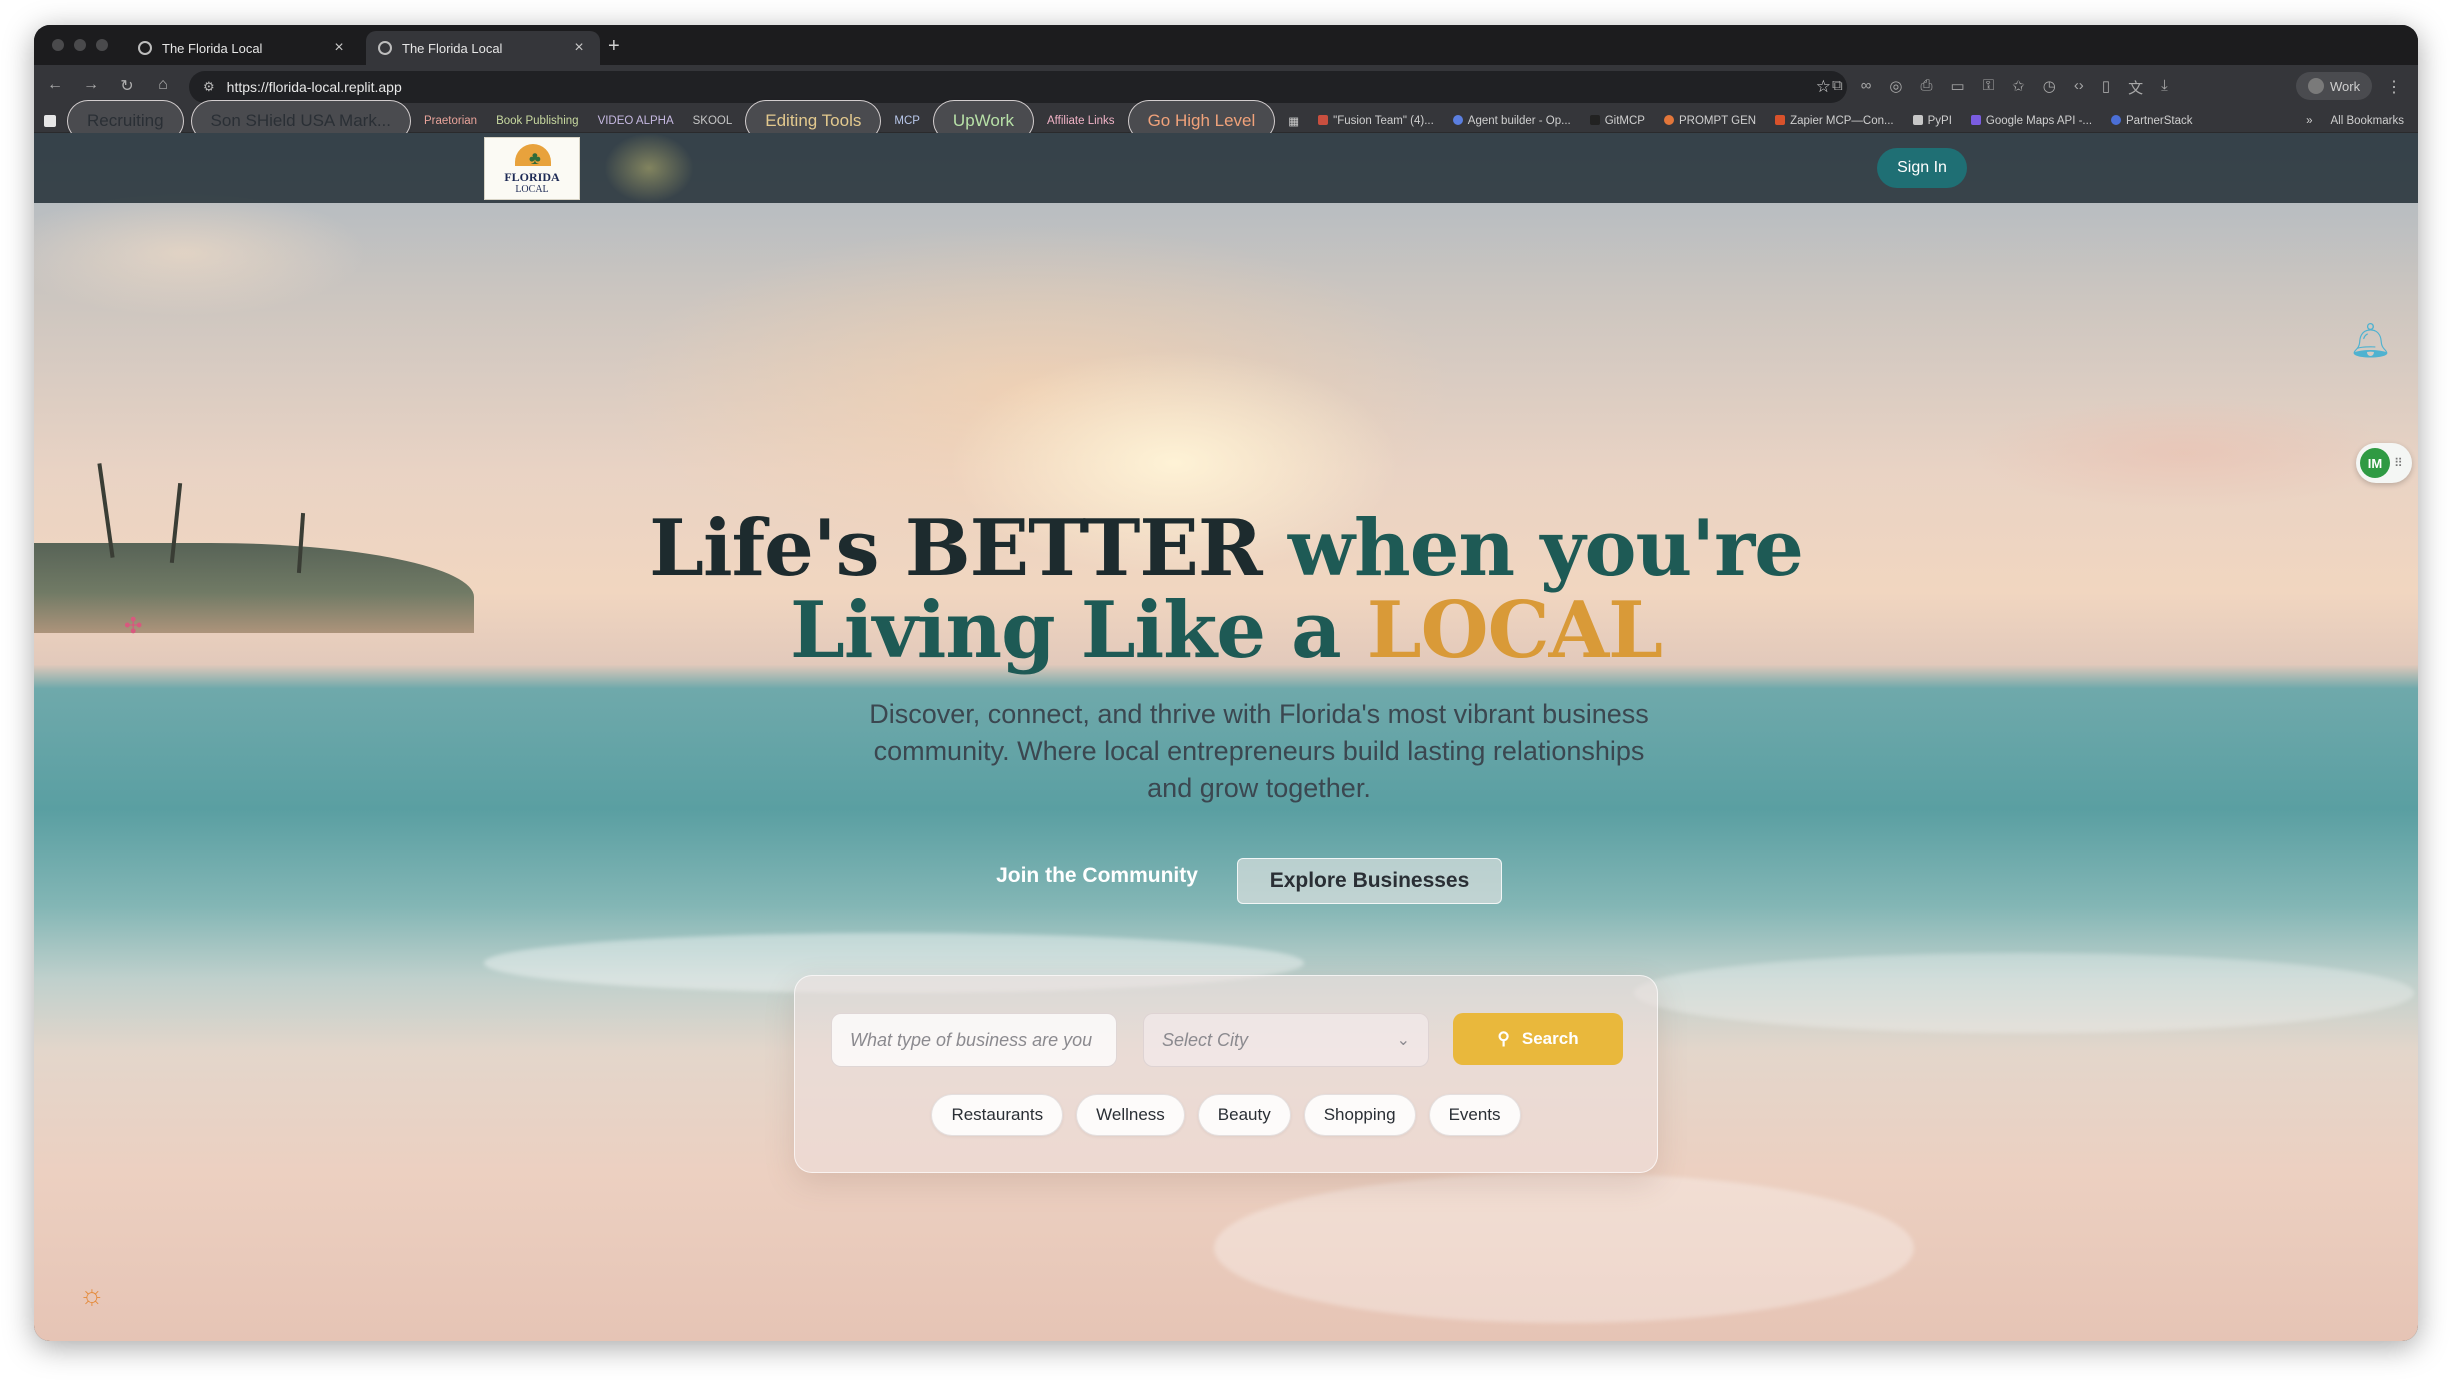  Describe the element at coordinates (1474, 1115) in the screenshot. I see `category-chip-events: Events` at that location.